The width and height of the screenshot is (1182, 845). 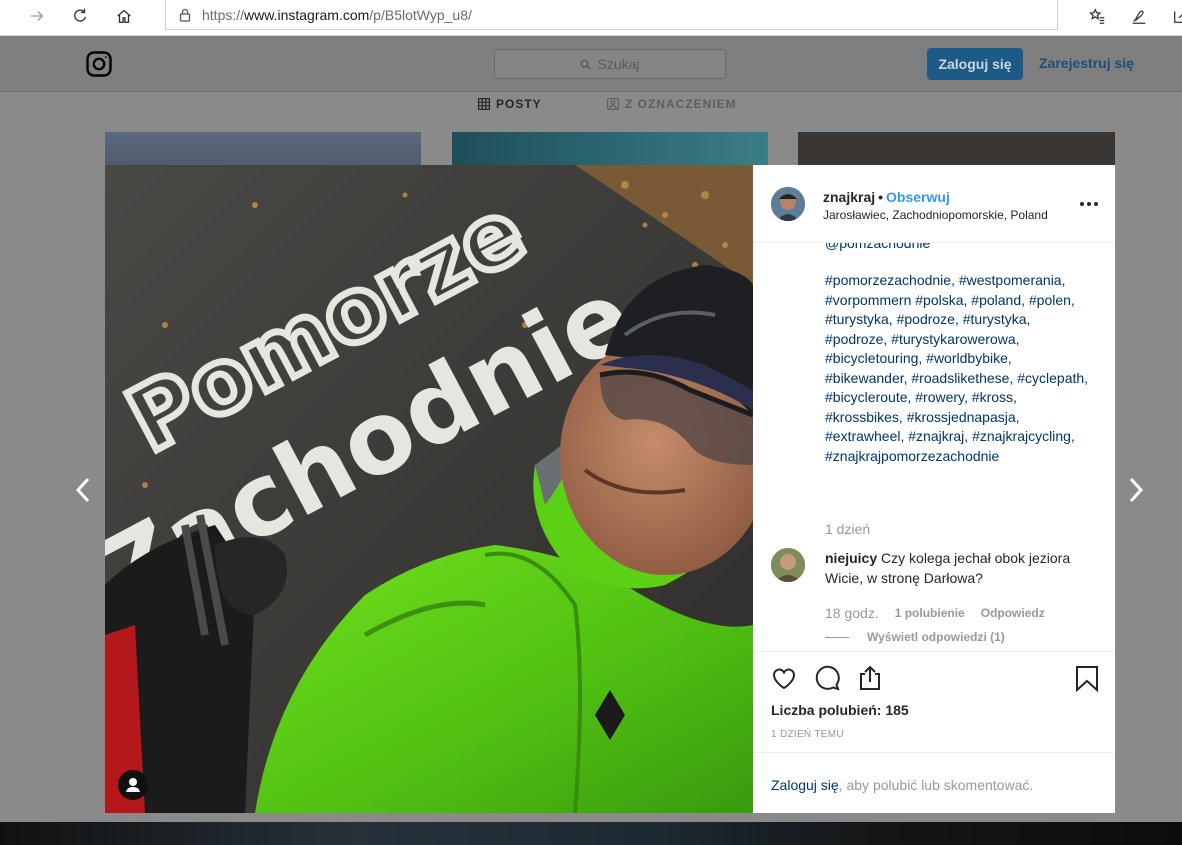 What do you see at coordinates (851, 558) in the screenshot?
I see `commenter-username: niejuicy` at bounding box center [851, 558].